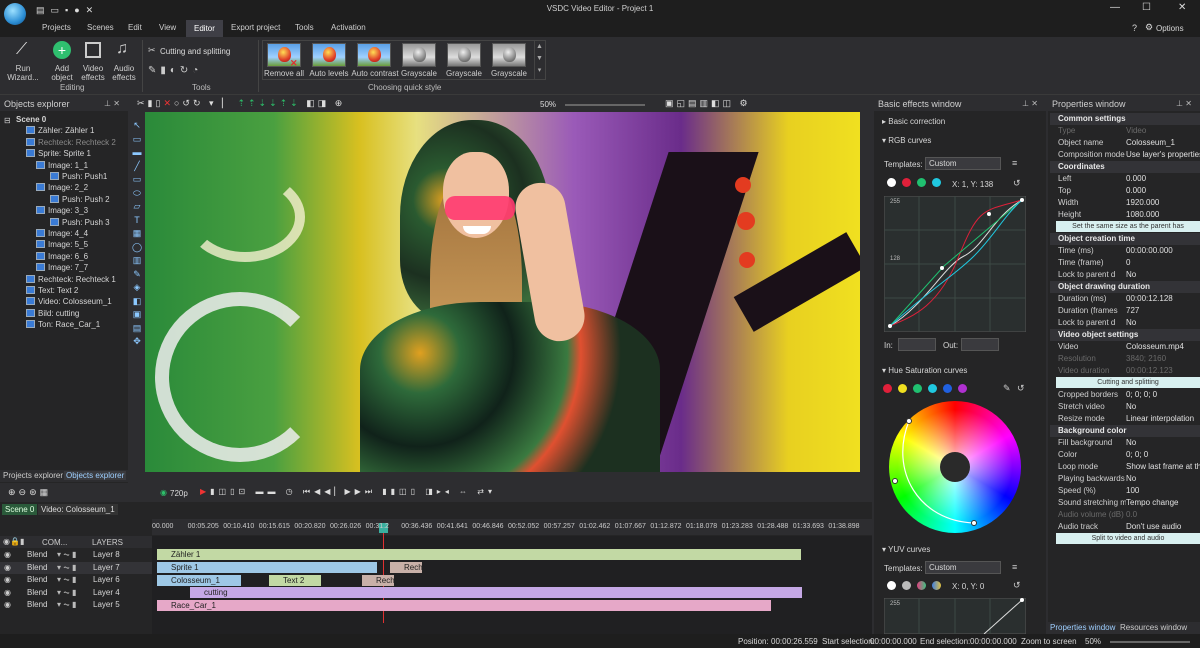  Describe the element at coordinates (135, 27) in the screenshot. I see `menu-edit: Edit` at that location.